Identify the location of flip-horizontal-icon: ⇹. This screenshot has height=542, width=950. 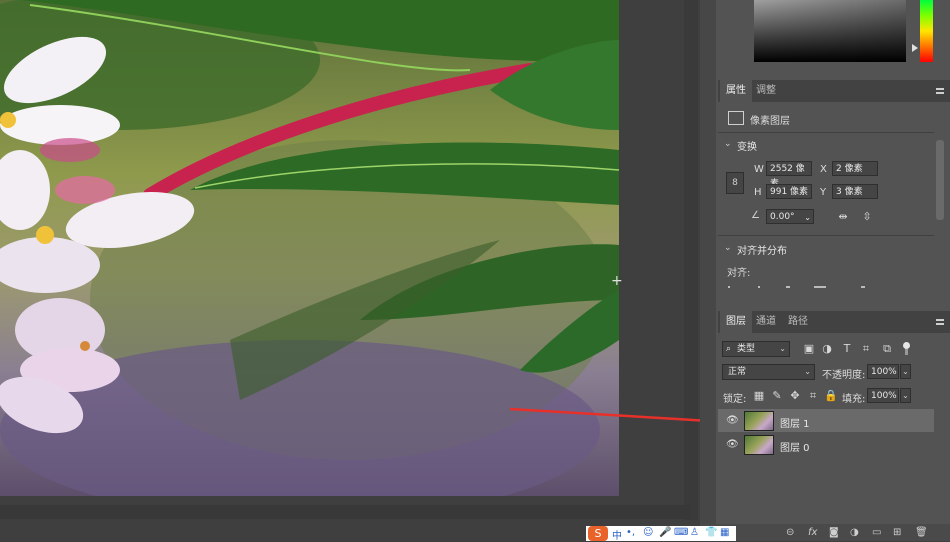
(843, 217).